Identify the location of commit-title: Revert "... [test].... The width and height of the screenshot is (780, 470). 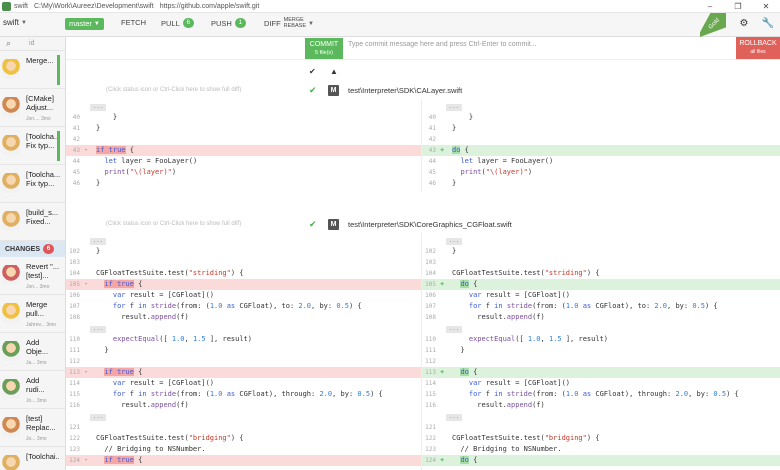
(43, 271).